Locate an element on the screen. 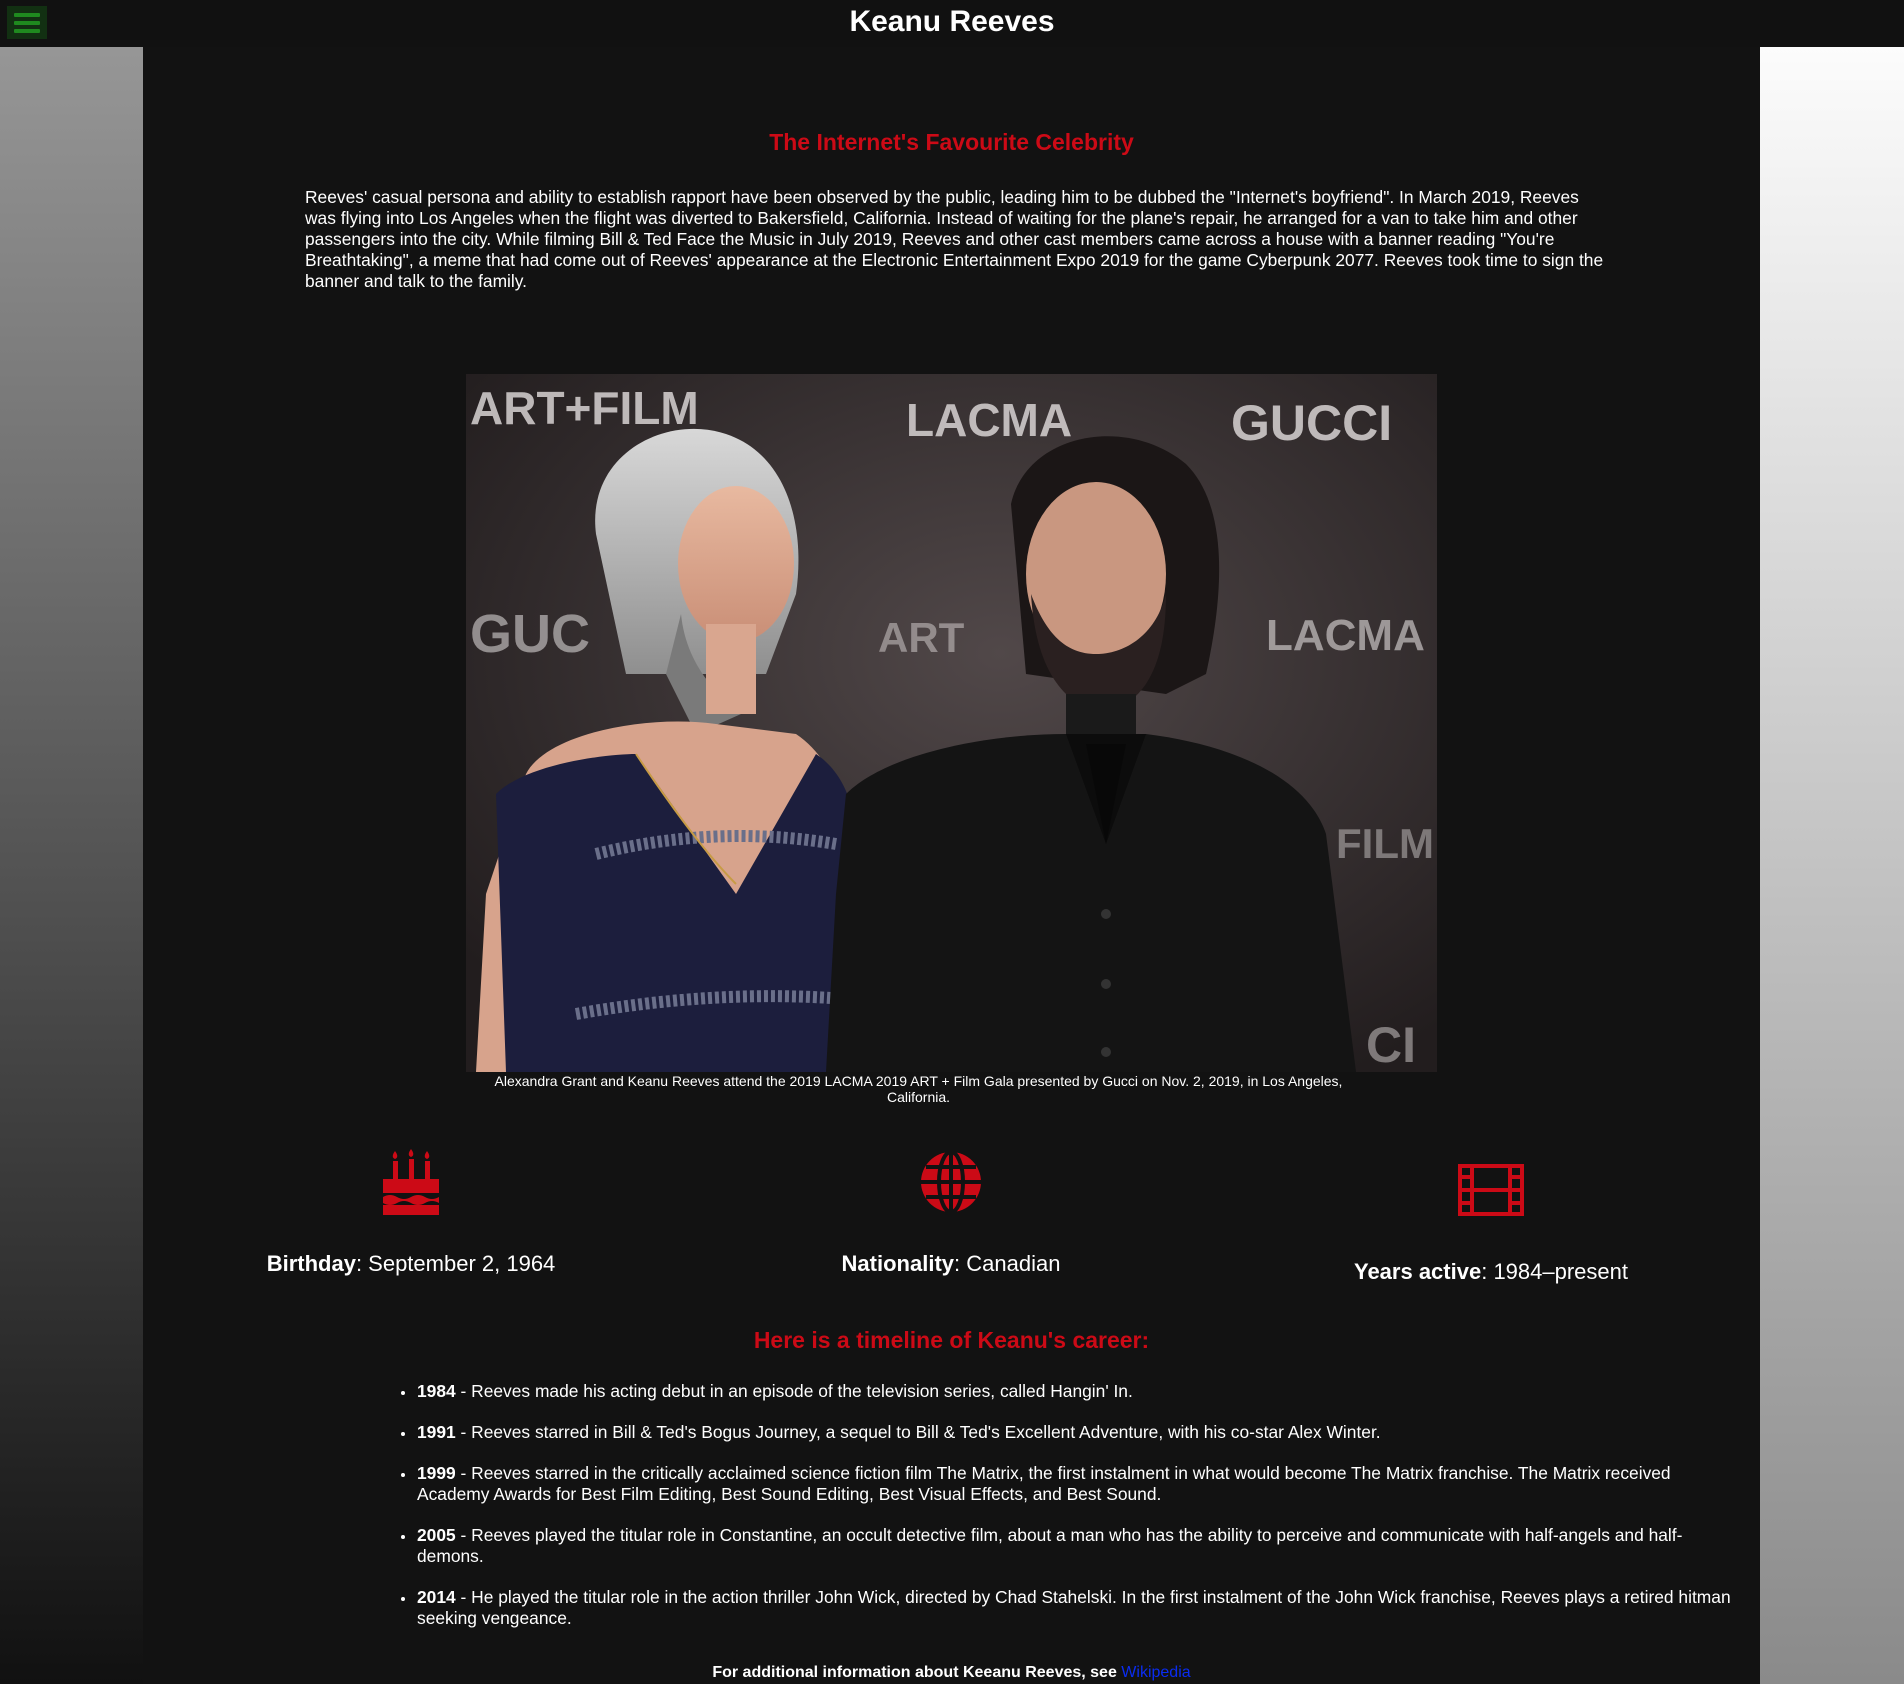 The height and width of the screenshot is (1684, 1904). fact-birthday-text: Birthday: September 2, 1964 is located at coordinates (411, 1264).